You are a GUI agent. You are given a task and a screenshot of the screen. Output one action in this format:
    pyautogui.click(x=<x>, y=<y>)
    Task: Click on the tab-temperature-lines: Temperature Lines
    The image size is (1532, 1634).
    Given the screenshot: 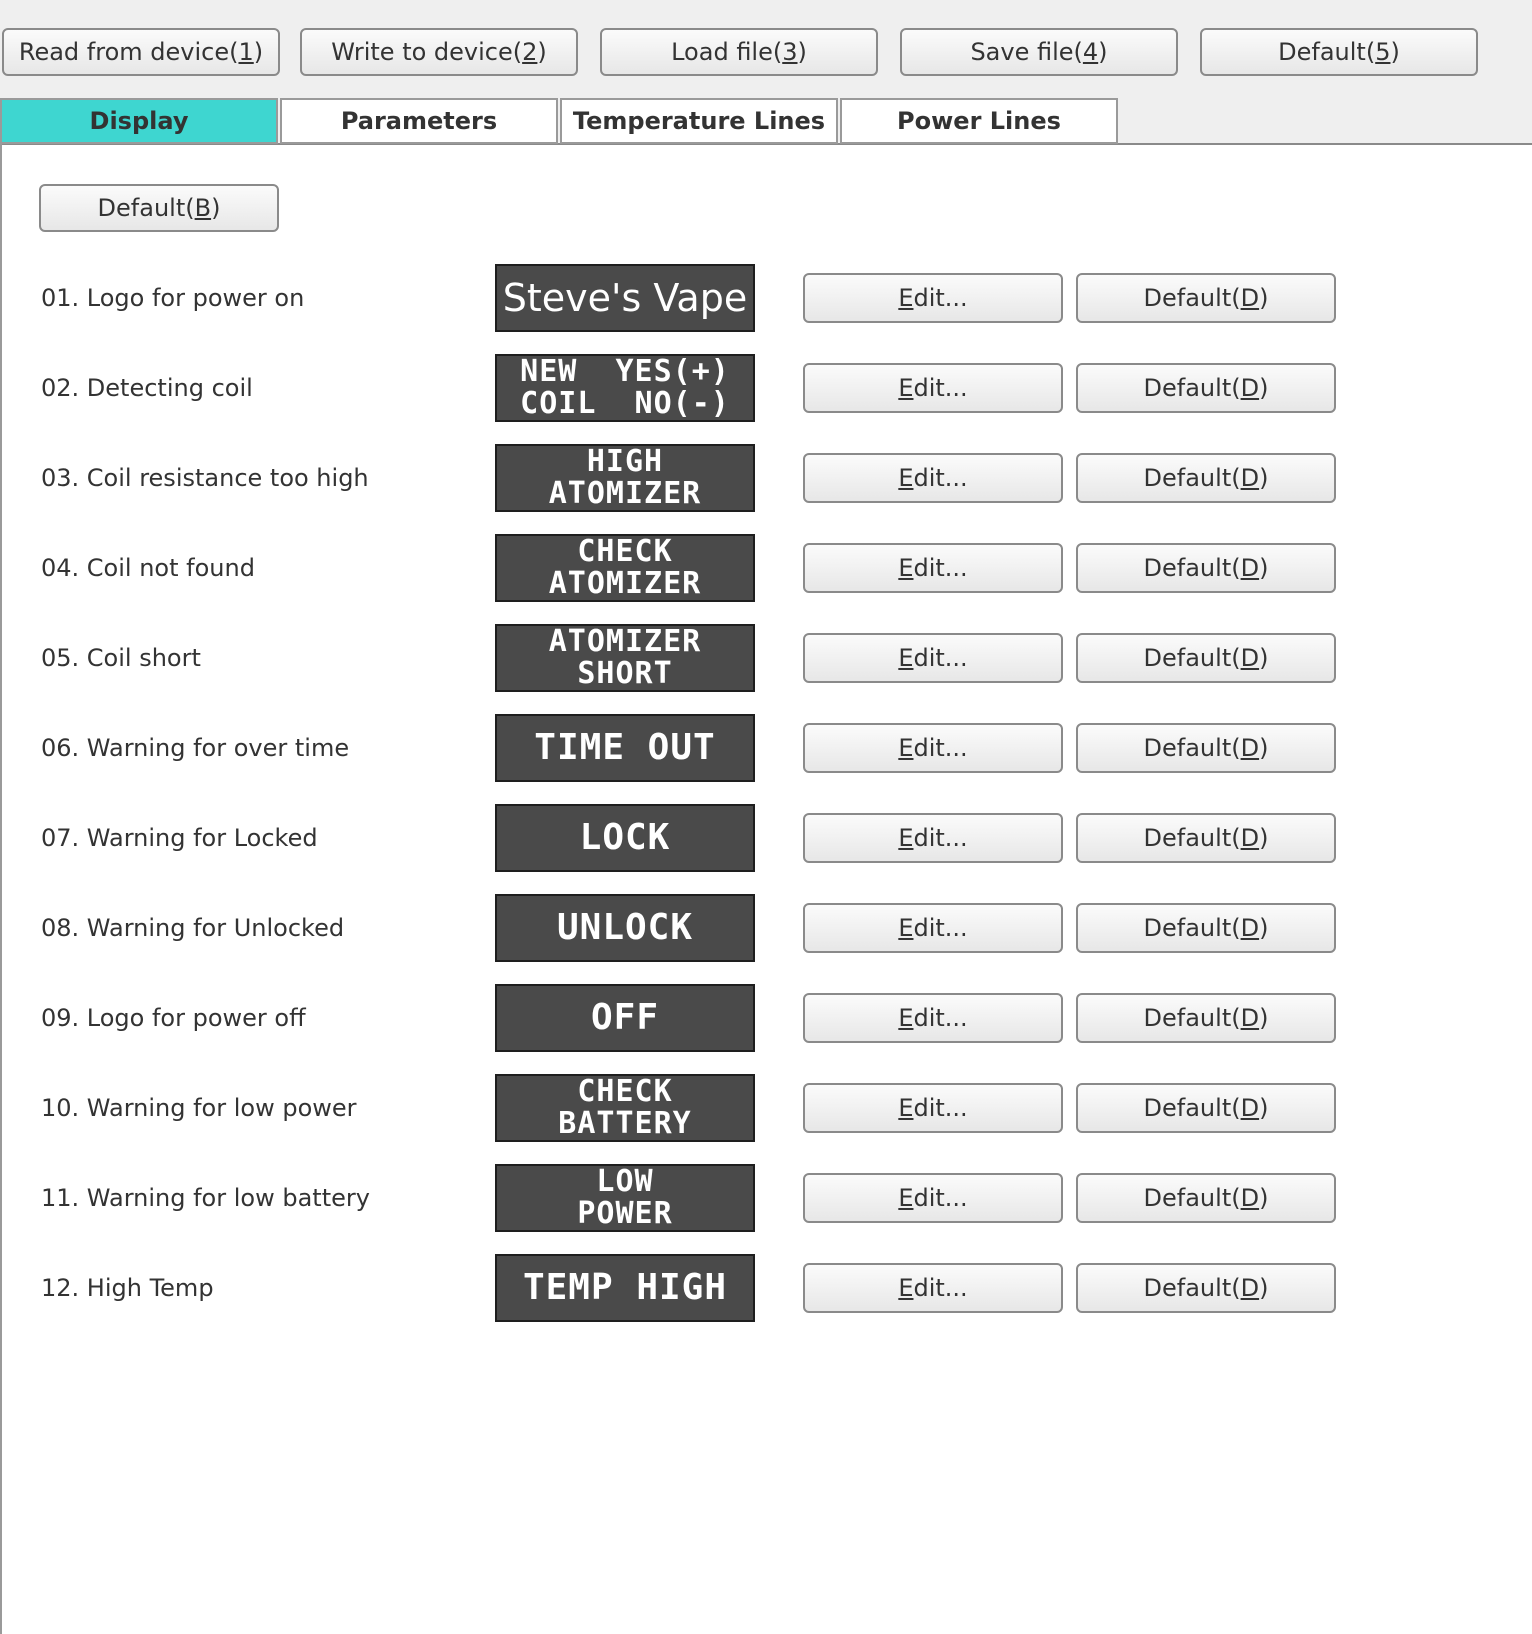 What is the action you would take?
    pyautogui.click(x=699, y=121)
    